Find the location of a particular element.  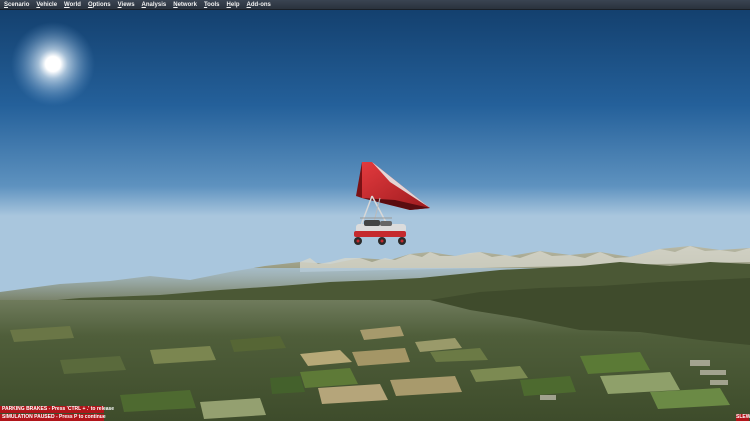

menu-label-rest: iews is located at coordinates (128, 4).